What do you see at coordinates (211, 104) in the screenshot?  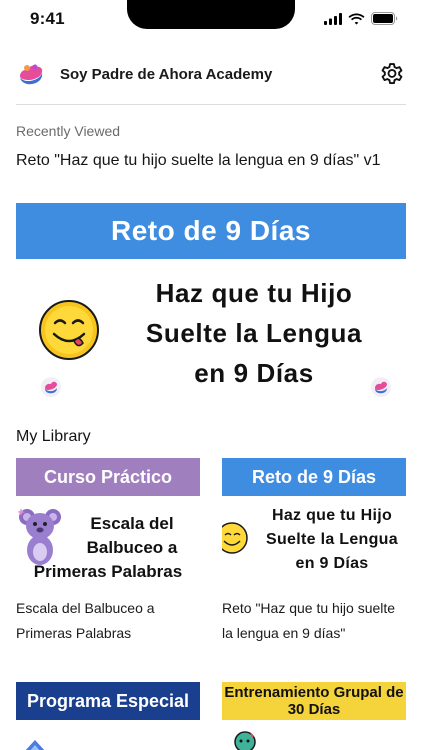 I see `header-divider` at bounding box center [211, 104].